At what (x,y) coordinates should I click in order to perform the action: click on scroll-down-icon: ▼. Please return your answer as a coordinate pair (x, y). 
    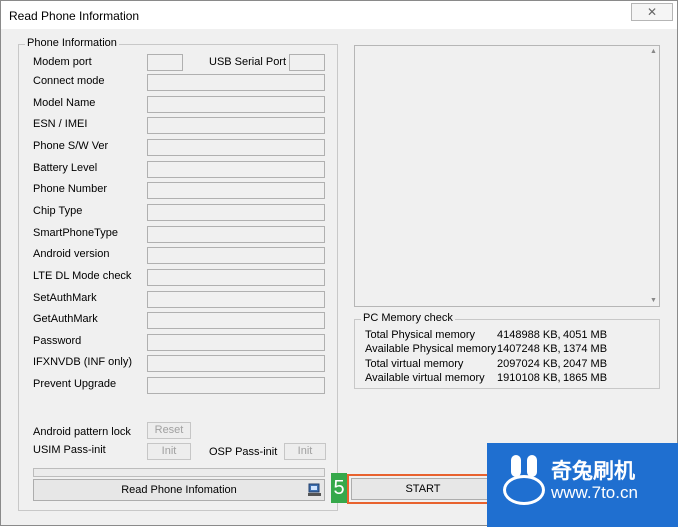
    Looking at the image, I should click on (653, 300).